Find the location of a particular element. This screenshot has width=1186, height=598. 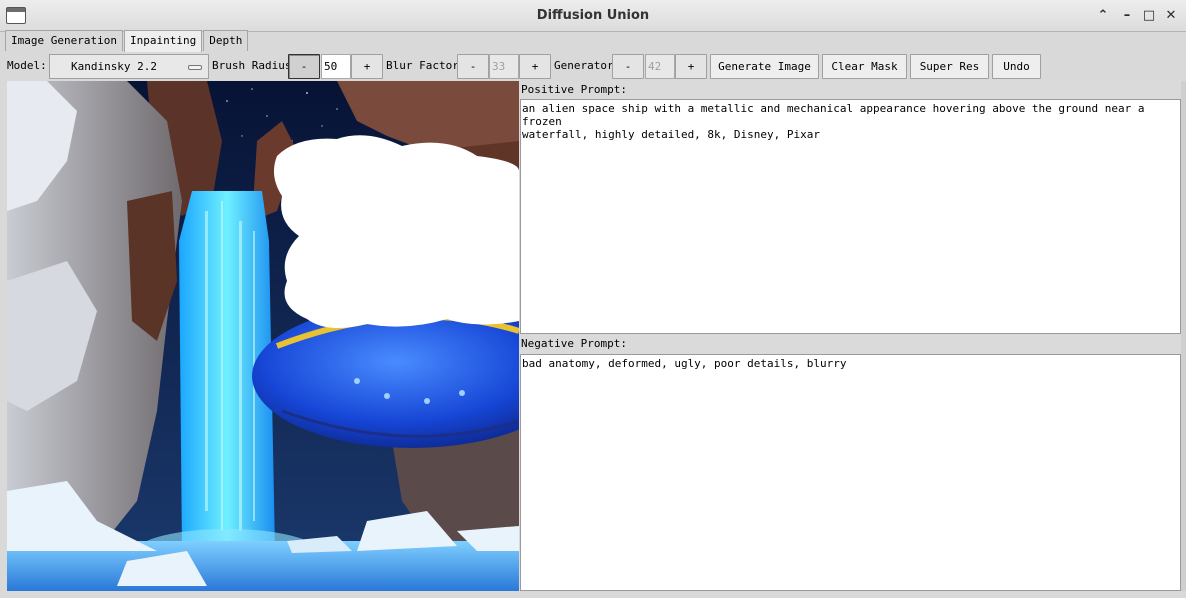

minimize-icon: – is located at coordinates (1127, 16).